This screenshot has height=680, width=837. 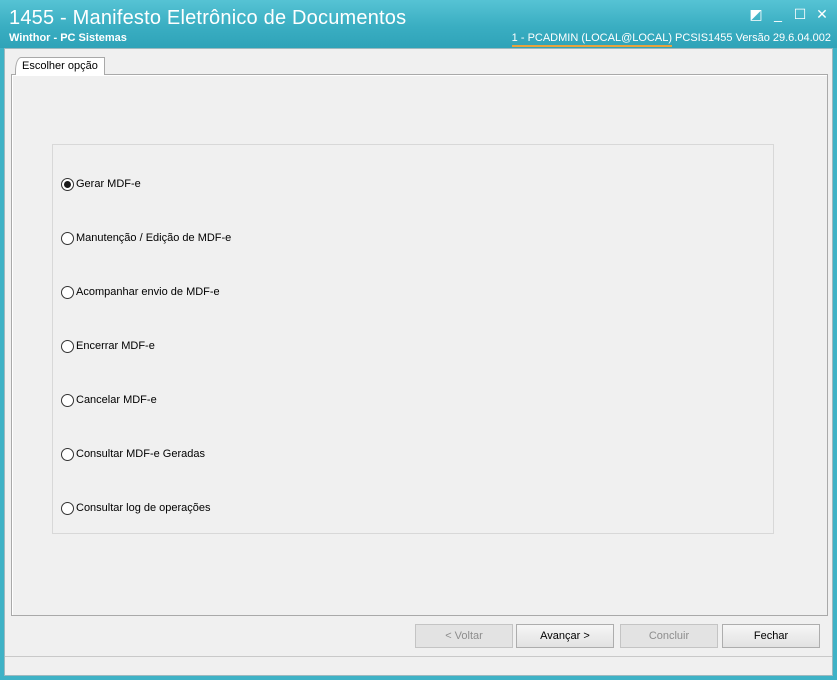 I want to click on tab-escolher-opcao: Escolher opção, so click(x=60, y=66).